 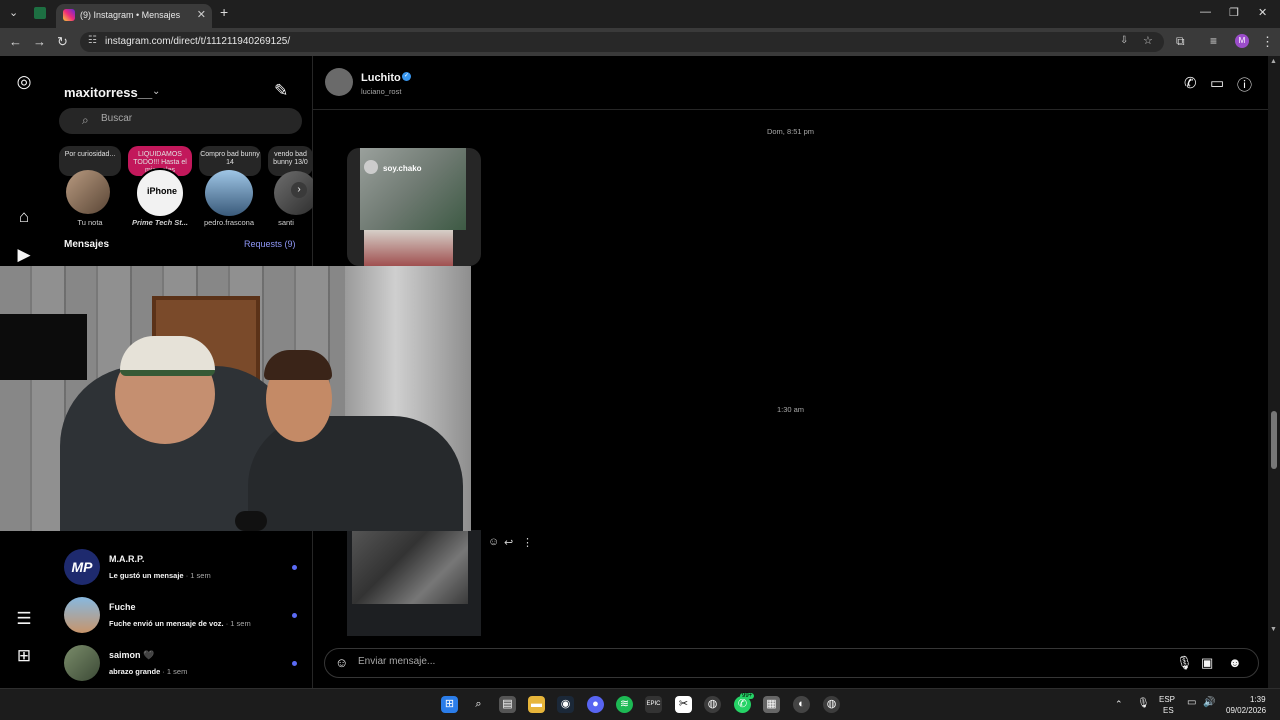 I want to click on media-controls-icon: ≡, so click(x=1213, y=41).